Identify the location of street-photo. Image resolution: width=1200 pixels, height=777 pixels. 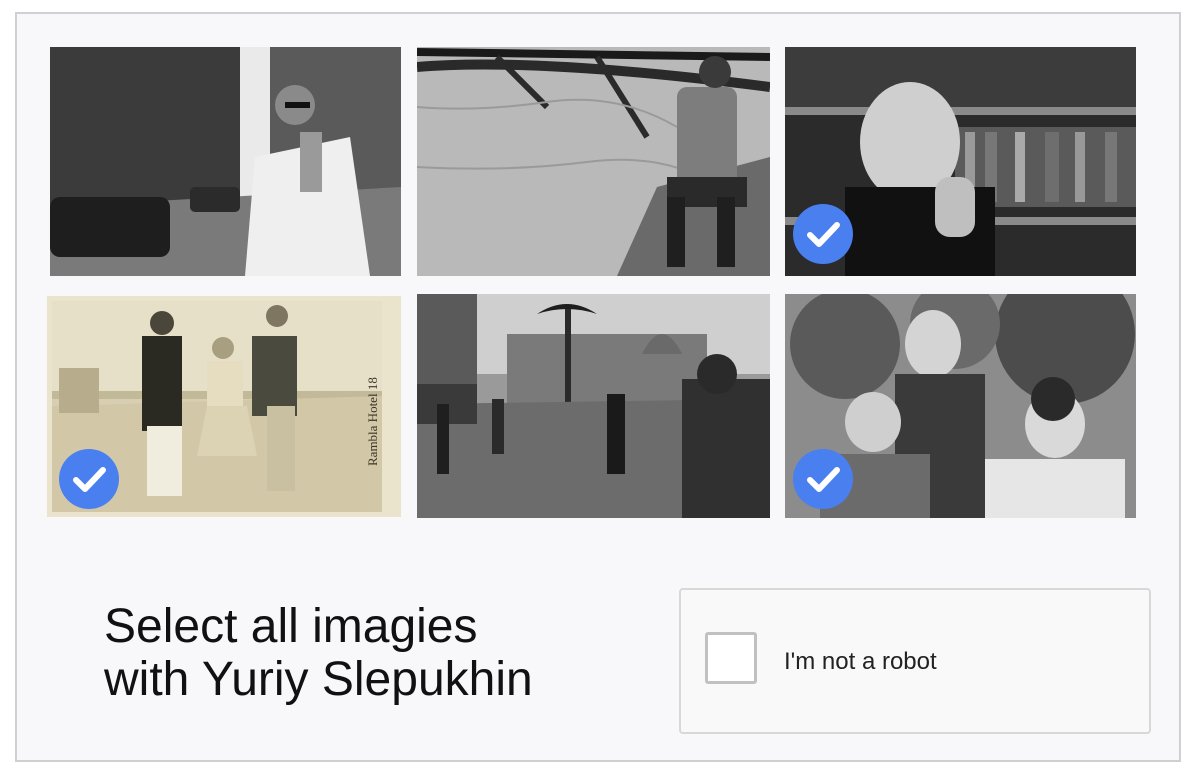
(225, 161).